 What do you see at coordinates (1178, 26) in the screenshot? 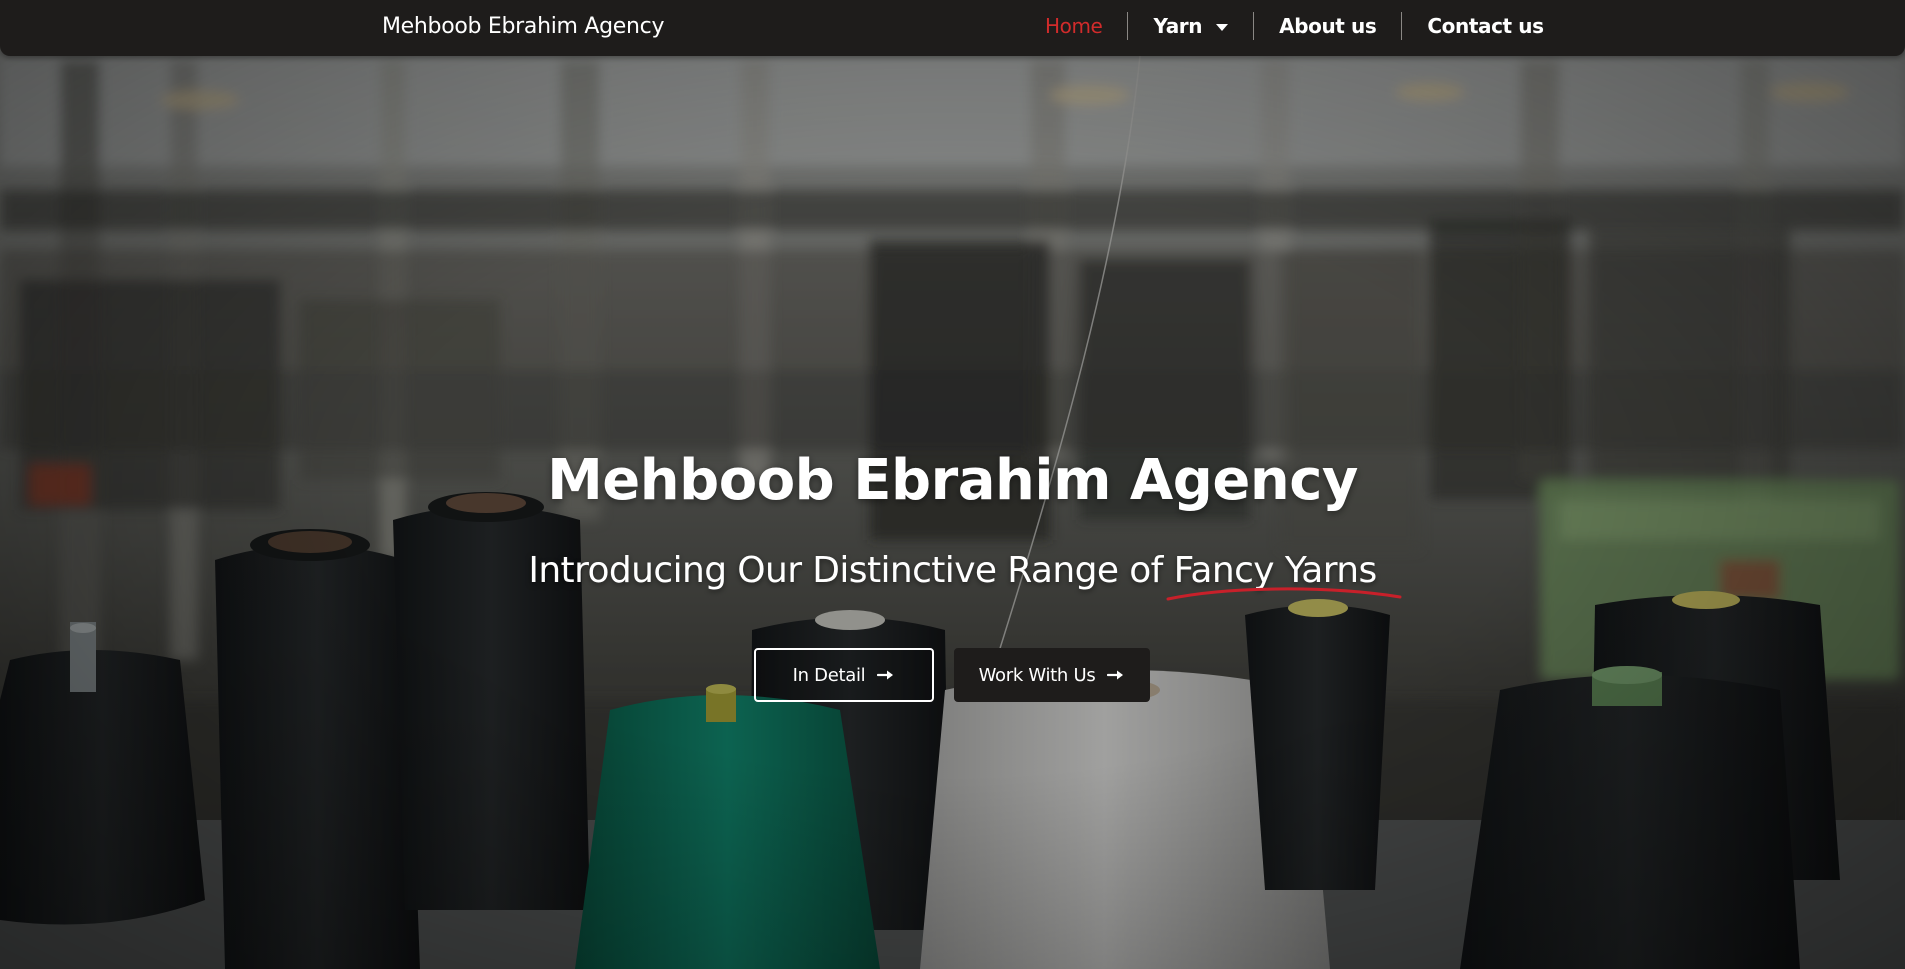
I see `nav-item-yarn-label: Yarn` at bounding box center [1178, 26].